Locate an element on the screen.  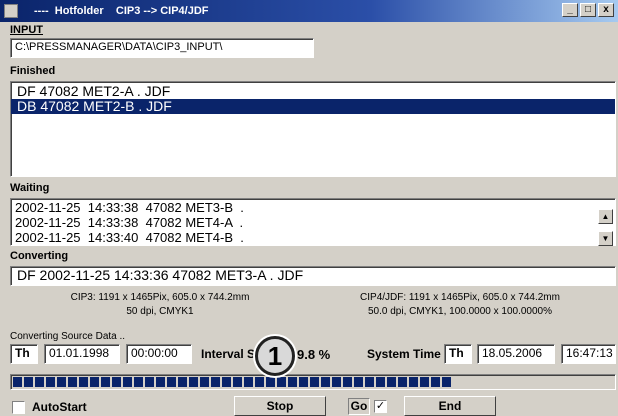
cip3-info-line1: CIP3: 1191 x 1465Pix, 605.0 x 744.2mm is located at coordinates (160, 297).